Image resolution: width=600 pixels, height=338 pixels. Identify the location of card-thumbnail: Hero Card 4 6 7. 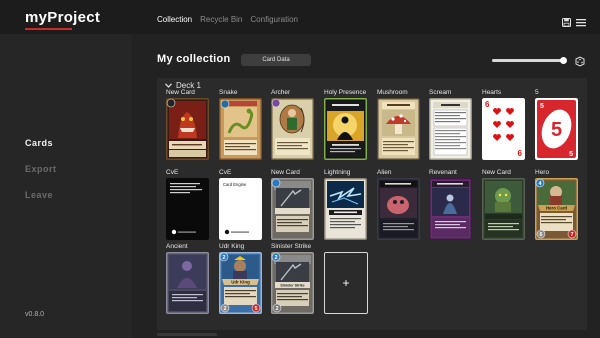
(556, 209).